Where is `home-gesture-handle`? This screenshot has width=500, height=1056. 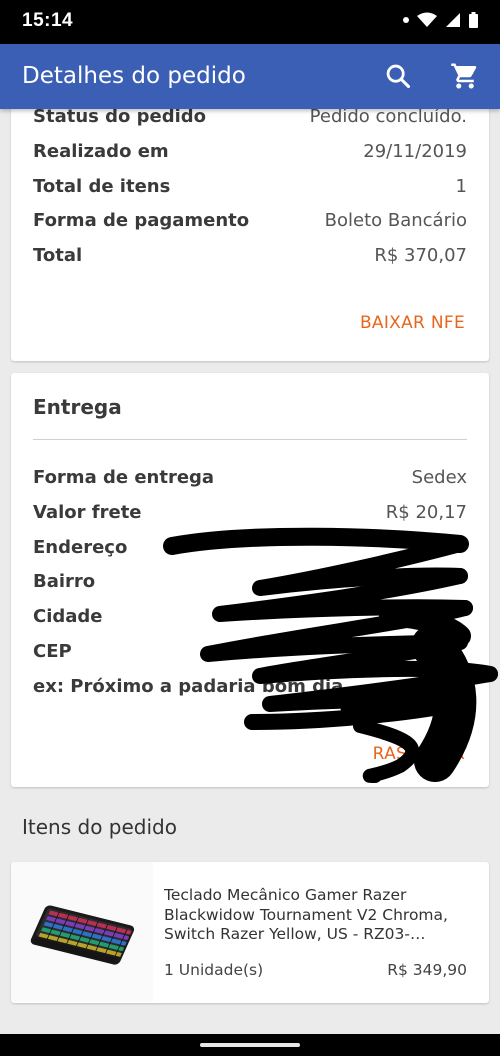 home-gesture-handle is located at coordinates (250, 1045).